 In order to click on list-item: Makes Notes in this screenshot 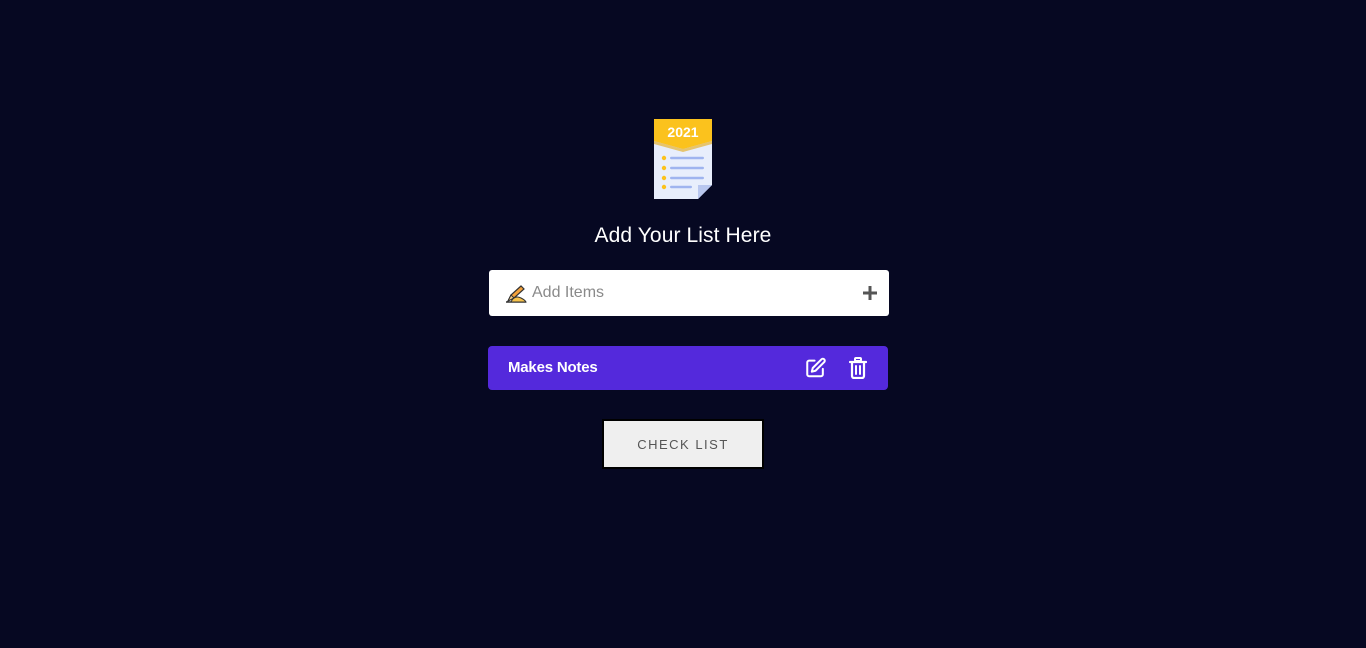, I will do `click(688, 368)`.